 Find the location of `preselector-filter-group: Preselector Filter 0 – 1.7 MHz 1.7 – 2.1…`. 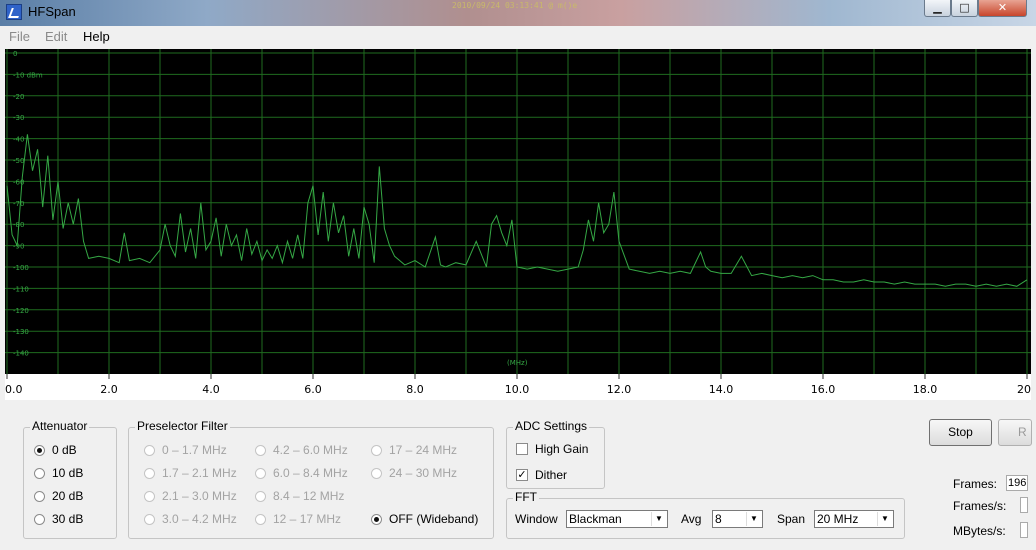

preselector-filter-group: Preselector Filter 0 – 1.7 MHz 1.7 – 2.1… is located at coordinates (311, 479).